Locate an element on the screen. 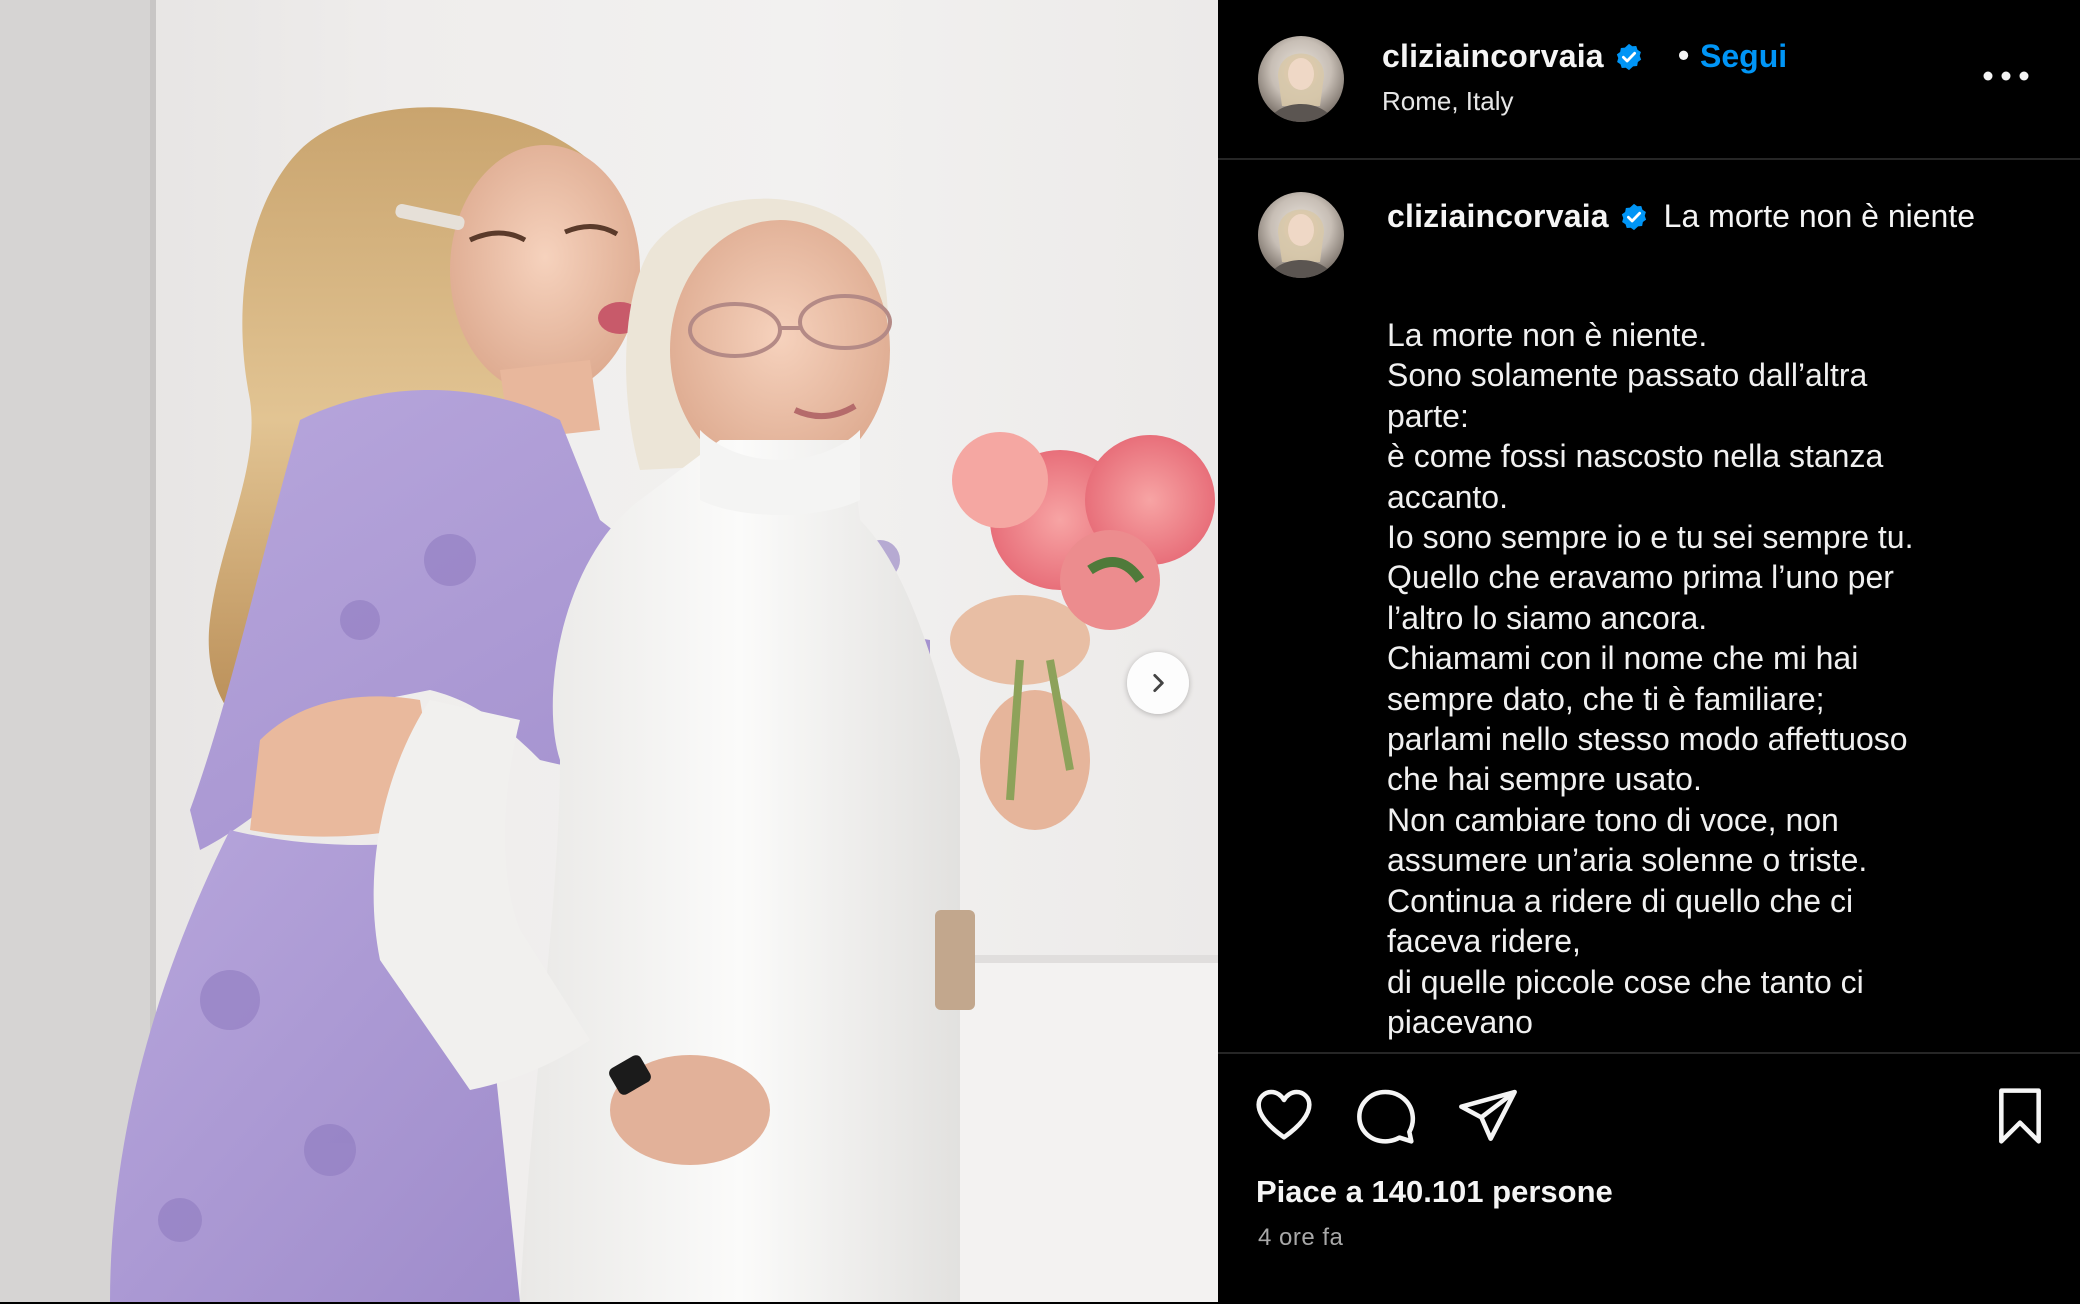 This screenshot has width=2080, height=1304. username-link: cliziaincorvaia is located at coordinates (1513, 56).